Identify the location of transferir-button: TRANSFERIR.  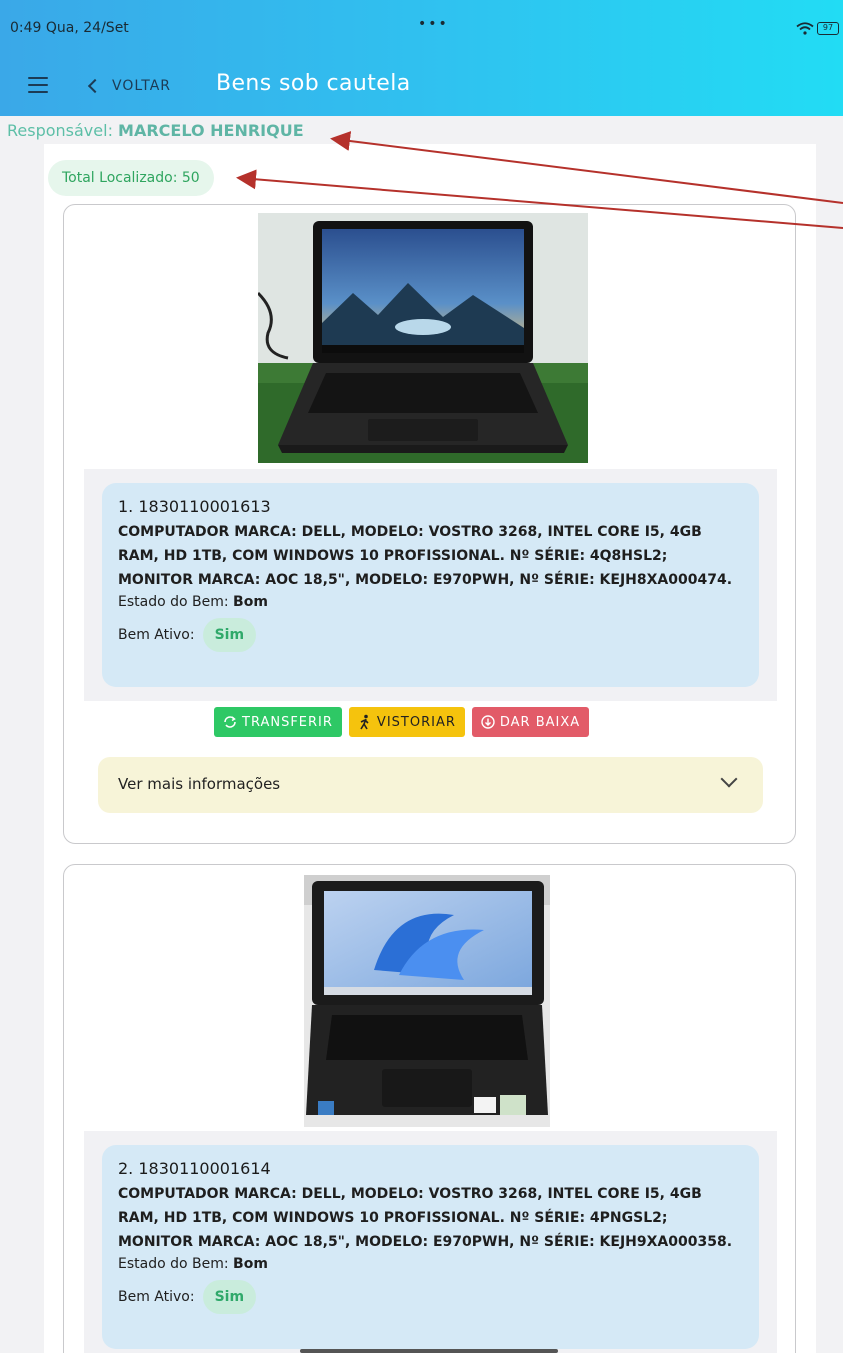
(278, 722).